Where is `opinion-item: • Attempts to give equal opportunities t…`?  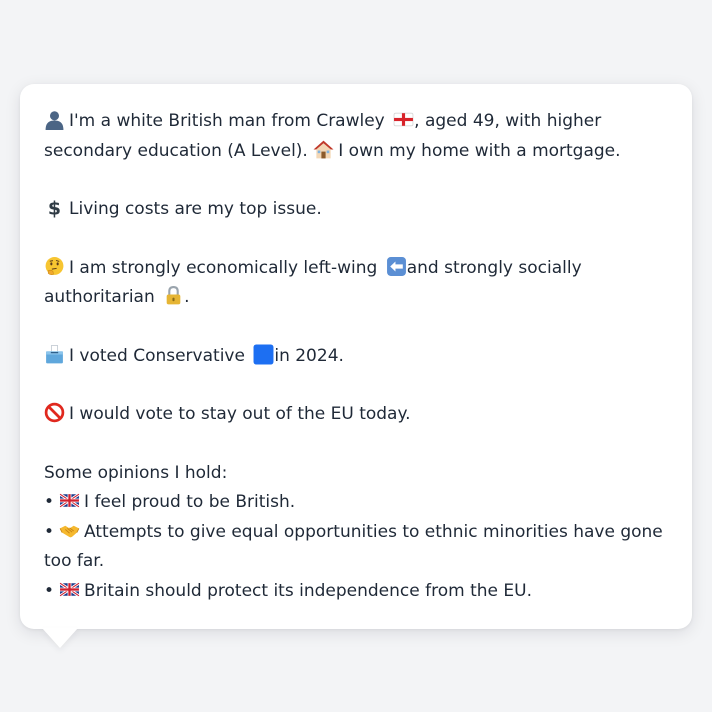
opinion-item: • Attempts to give equal opportunities t… is located at coordinates (357, 547).